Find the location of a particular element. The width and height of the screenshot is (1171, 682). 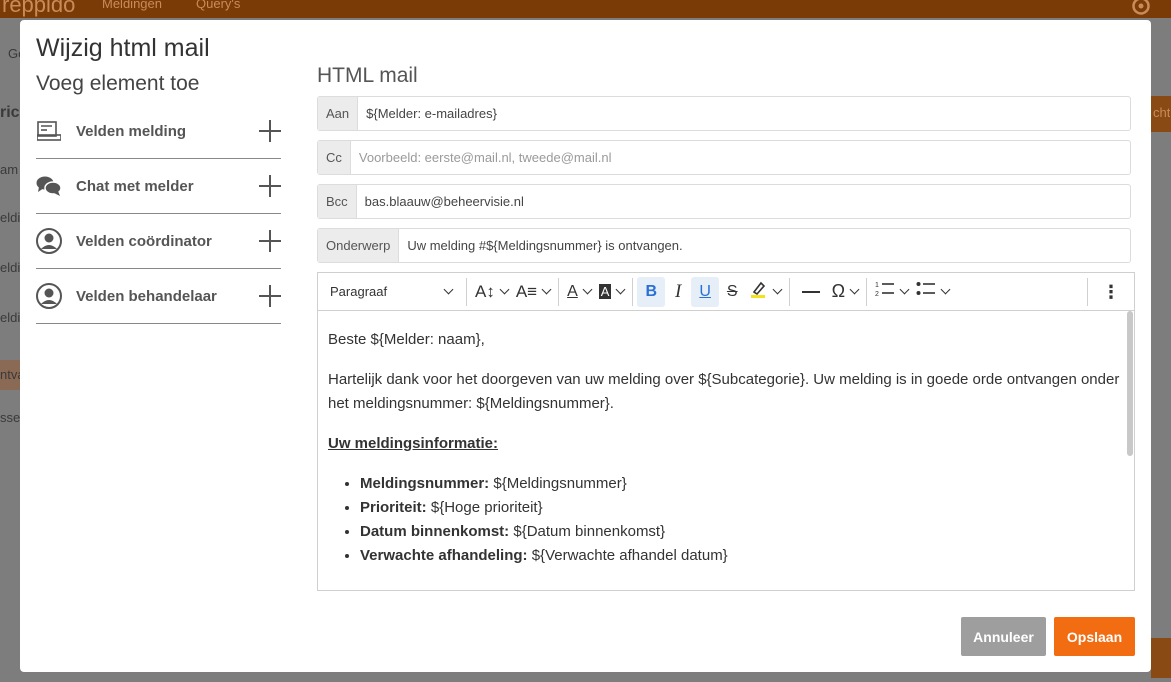

add-element-heading: Voeg element toe is located at coordinates (118, 83).